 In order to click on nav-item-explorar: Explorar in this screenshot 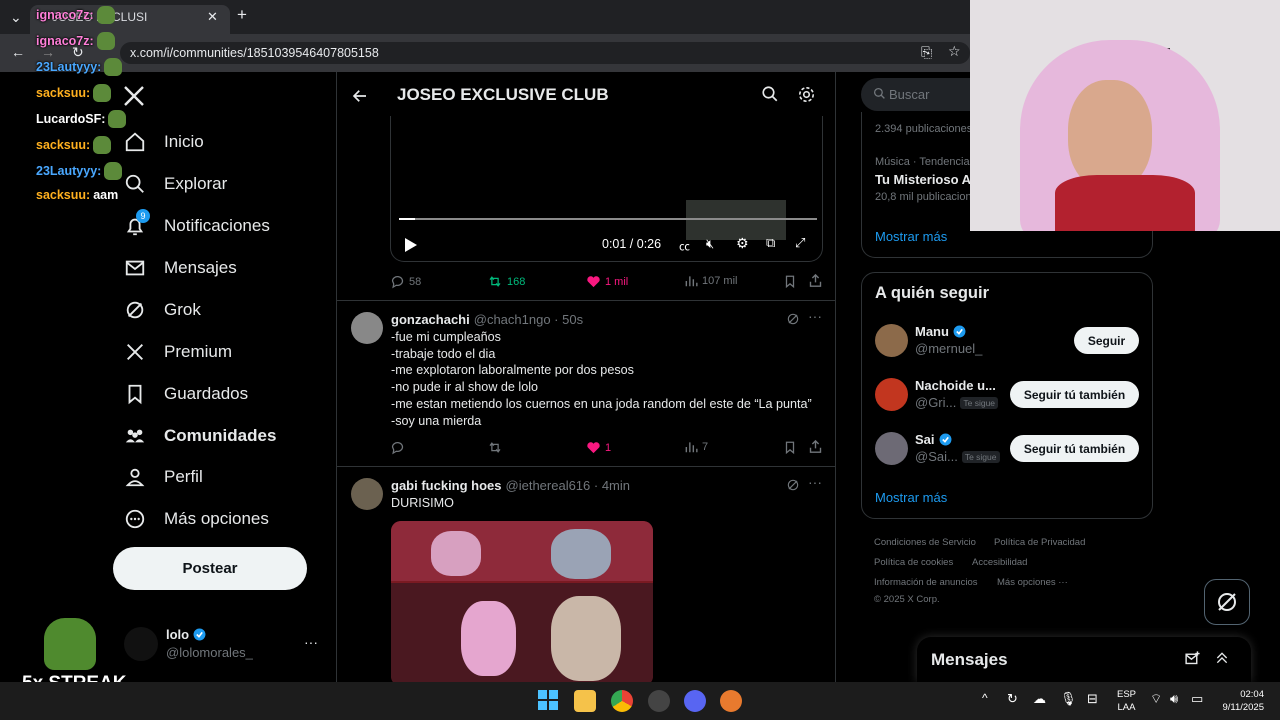, I will do `click(175, 184)`.